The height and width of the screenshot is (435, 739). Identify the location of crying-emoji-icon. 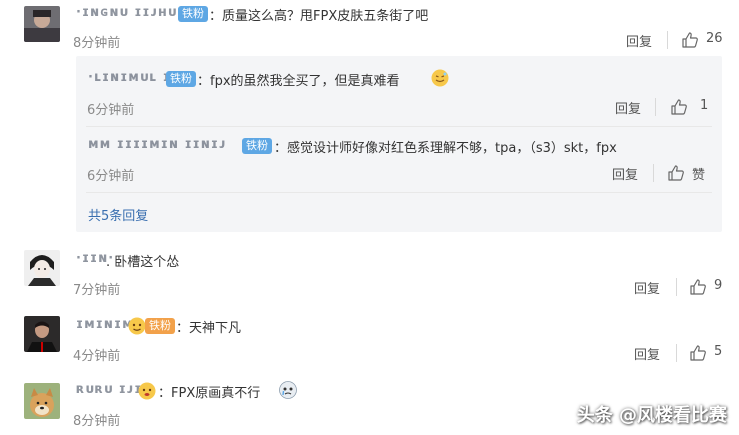
(288, 390).